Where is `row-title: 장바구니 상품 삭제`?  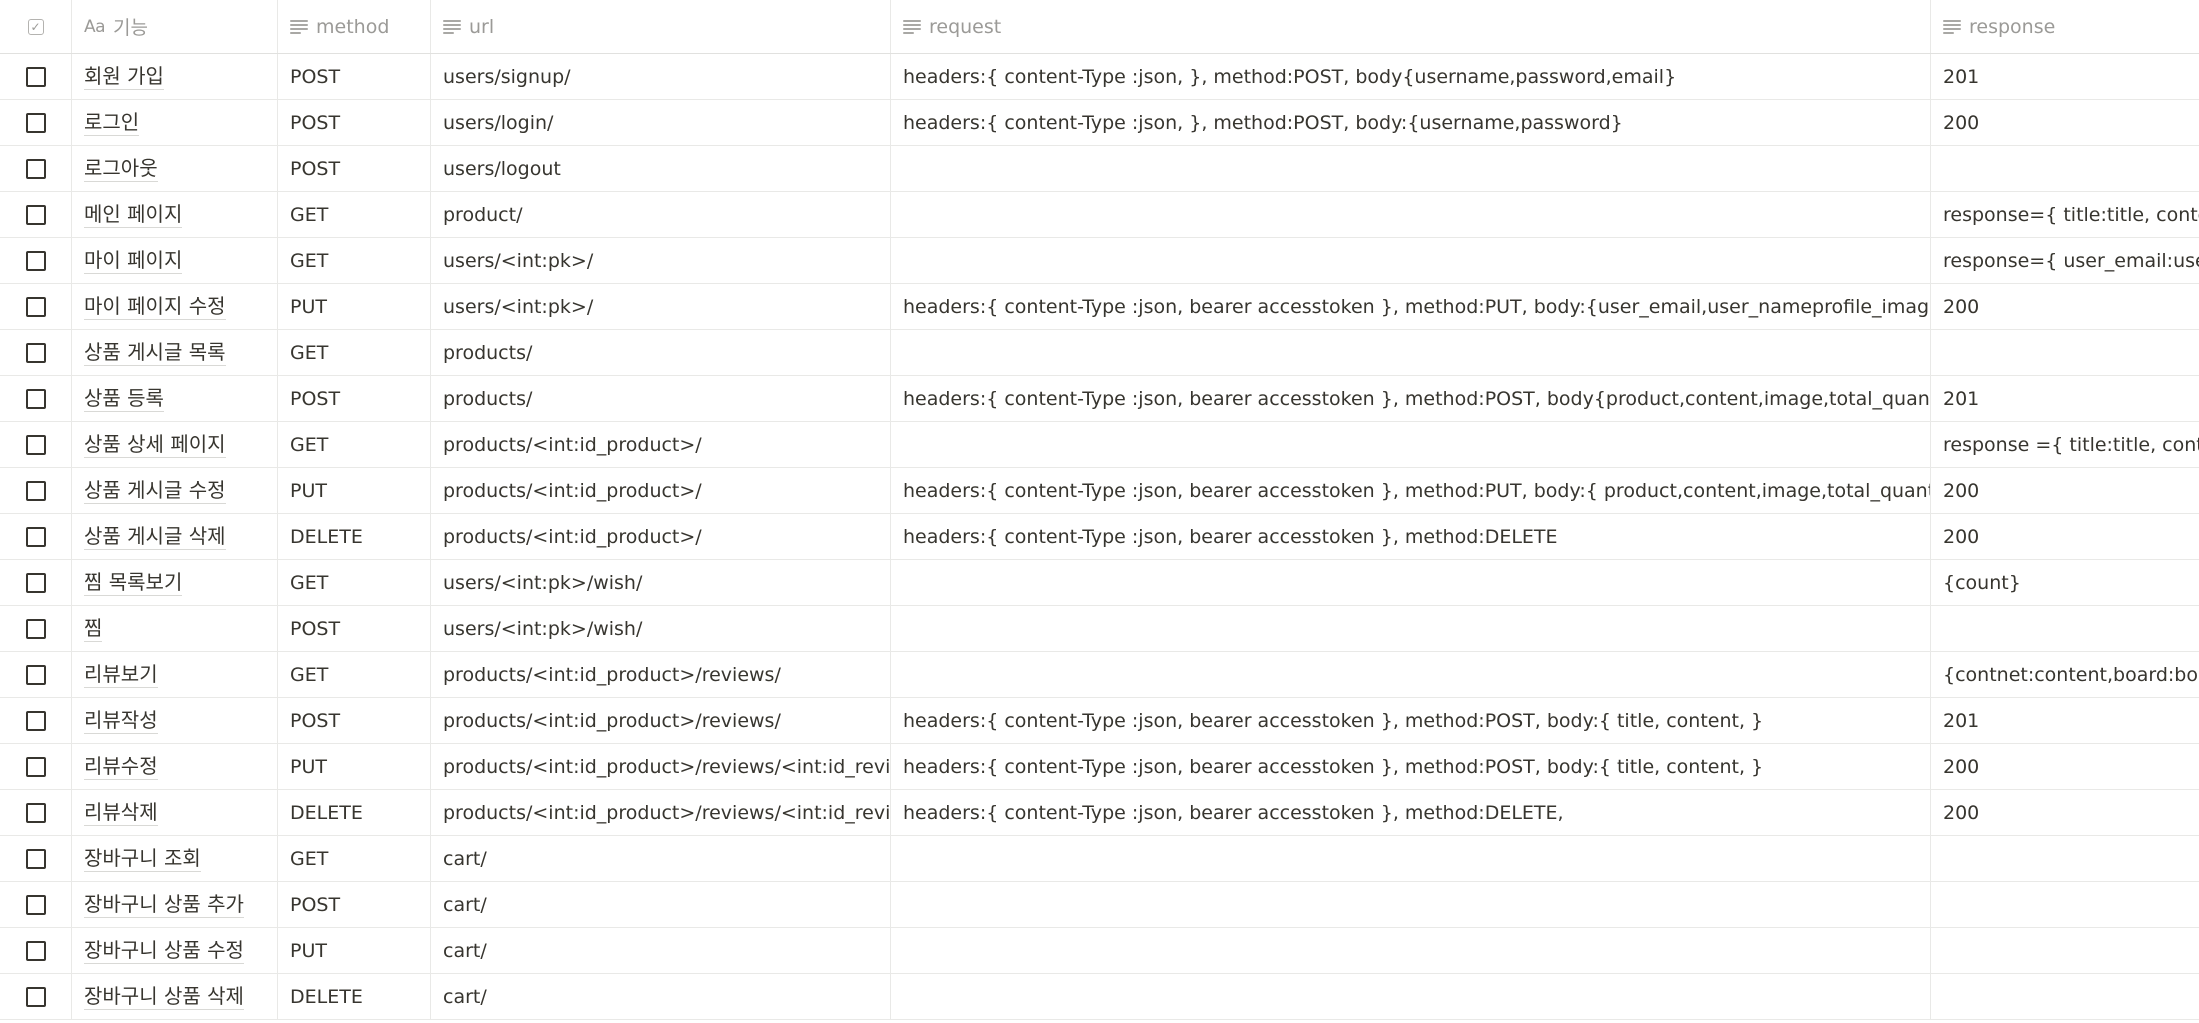
row-title: 장바구니 상품 삭제 is located at coordinates (164, 997).